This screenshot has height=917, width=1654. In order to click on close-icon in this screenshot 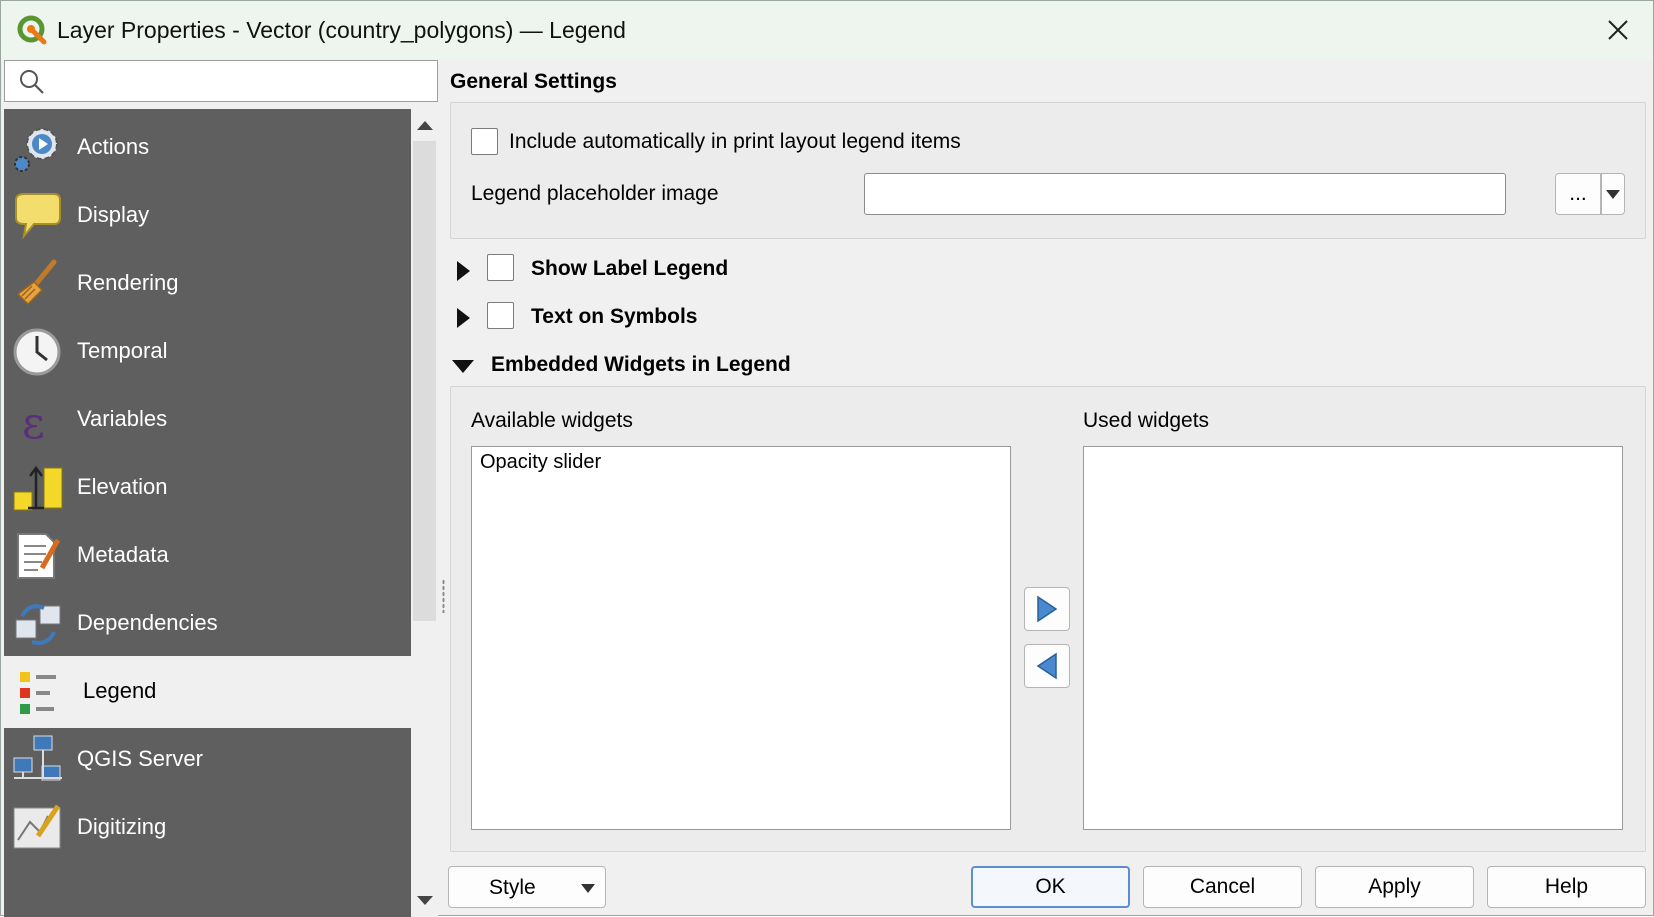, I will do `click(1618, 30)`.